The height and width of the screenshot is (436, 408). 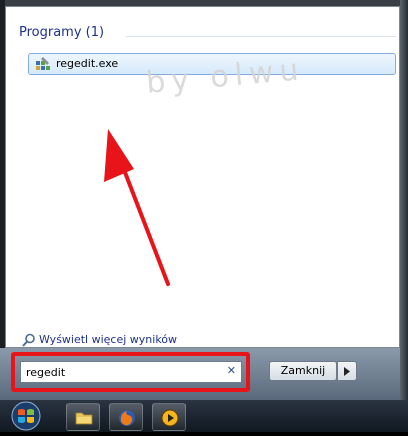 What do you see at coordinates (137, 207) in the screenshot?
I see `annotation-arrow` at bounding box center [137, 207].